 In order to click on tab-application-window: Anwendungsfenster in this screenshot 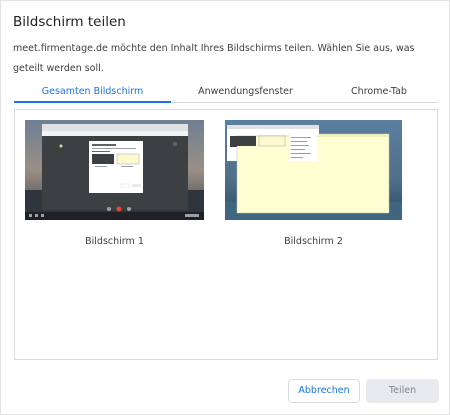, I will do `click(245, 93)`.